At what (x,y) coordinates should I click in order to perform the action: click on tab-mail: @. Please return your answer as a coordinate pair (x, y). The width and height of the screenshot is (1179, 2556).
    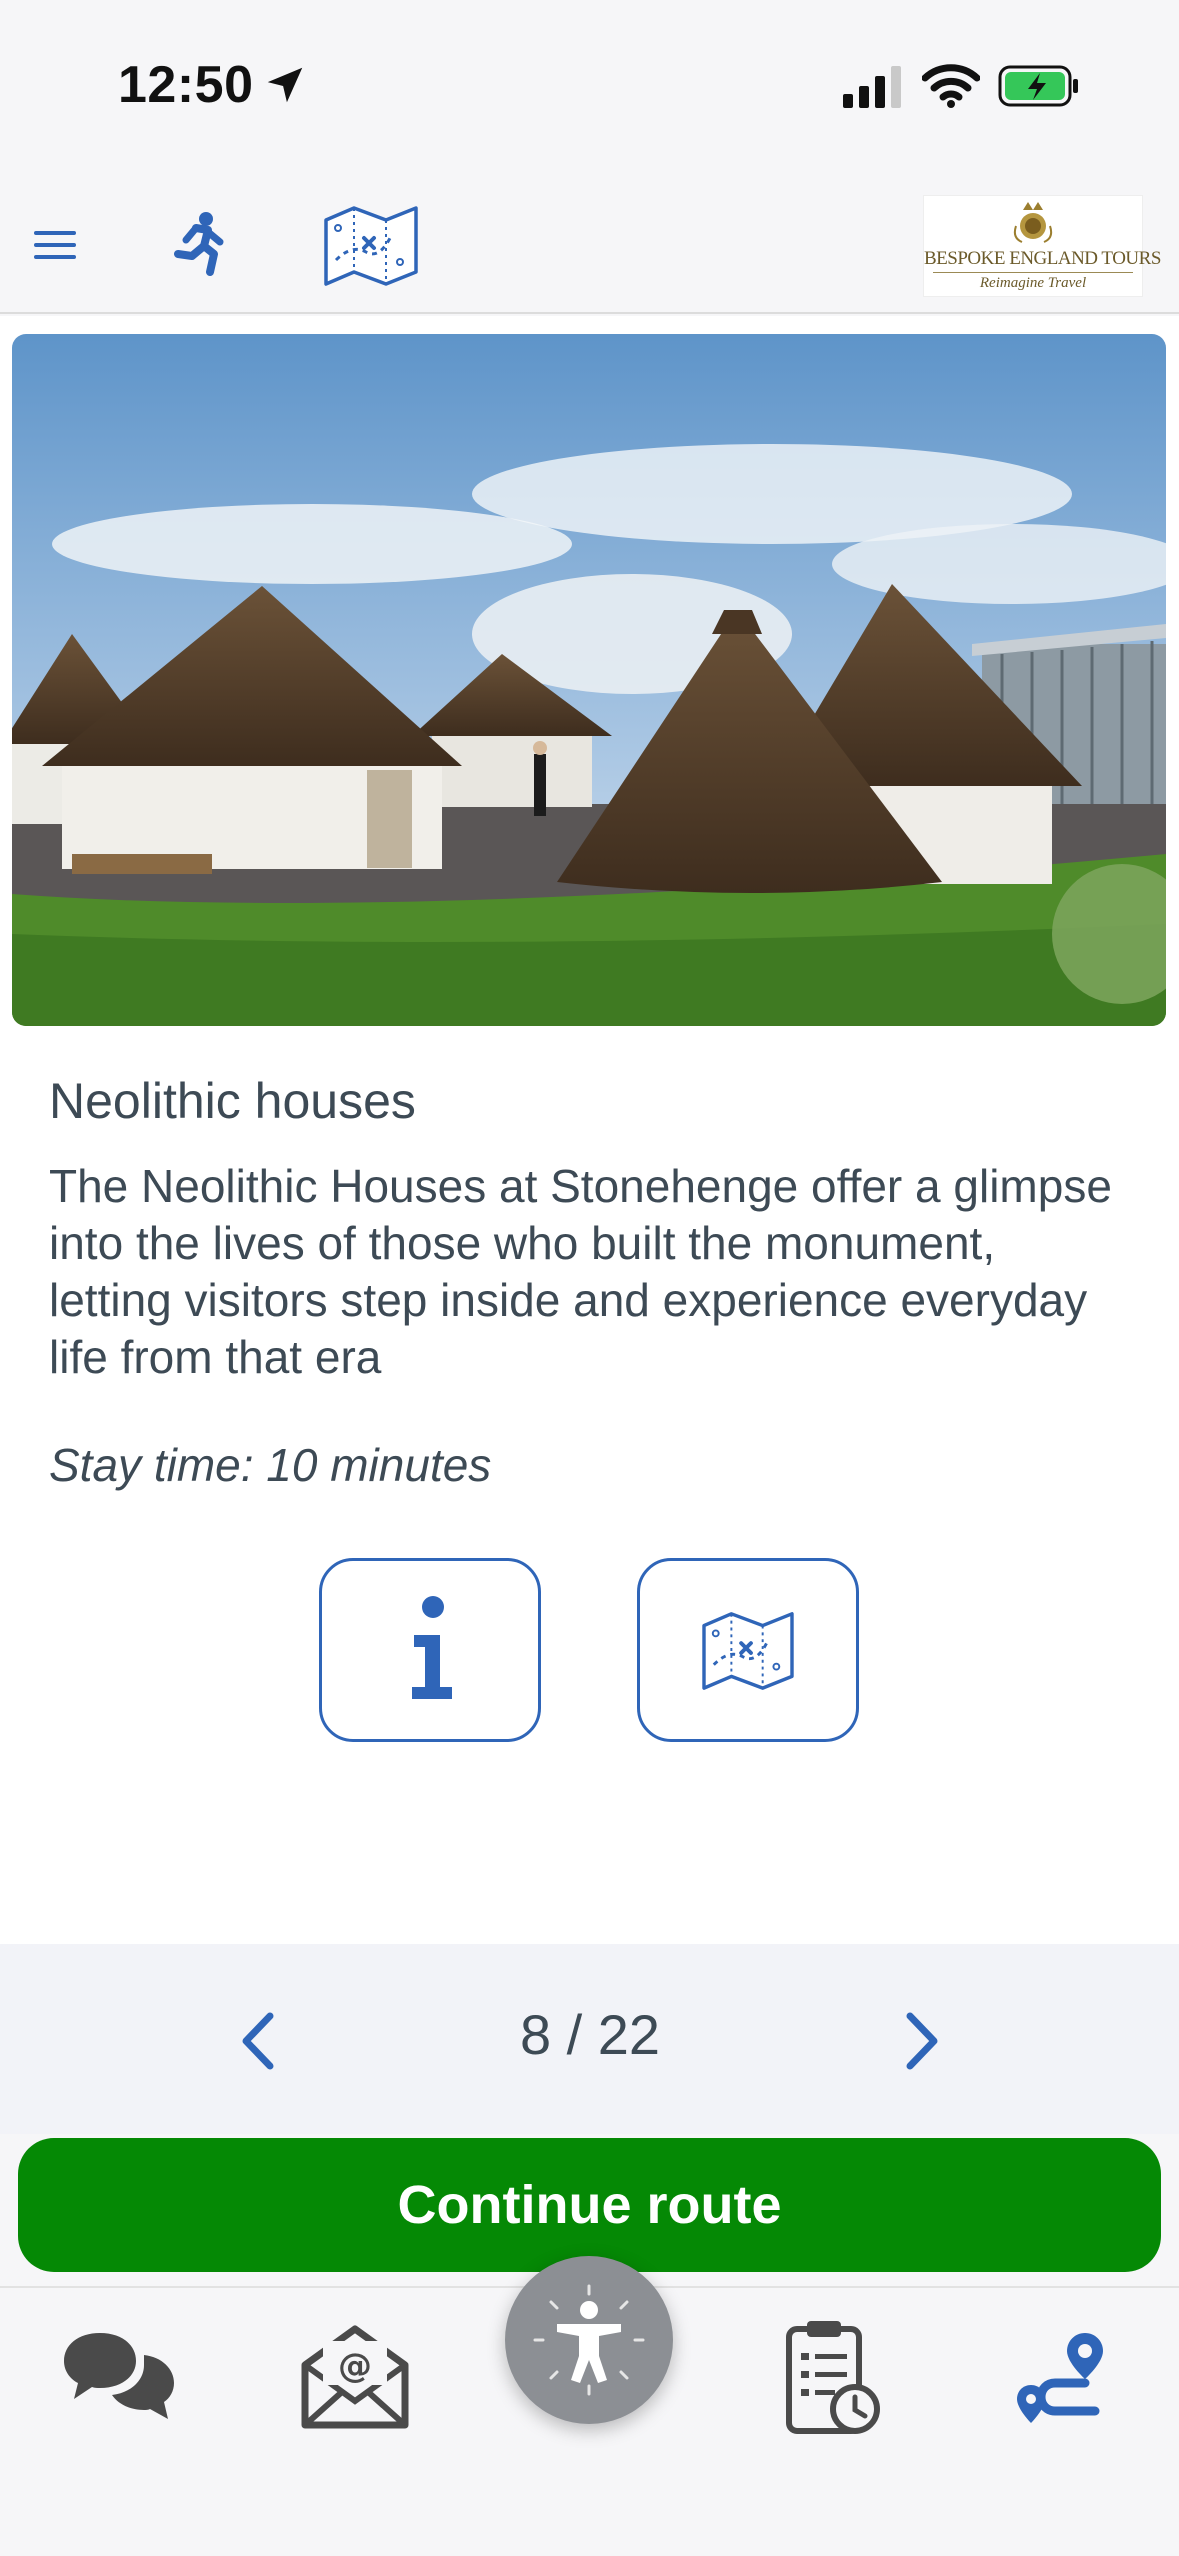
    Looking at the image, I should click on (355, 2377).